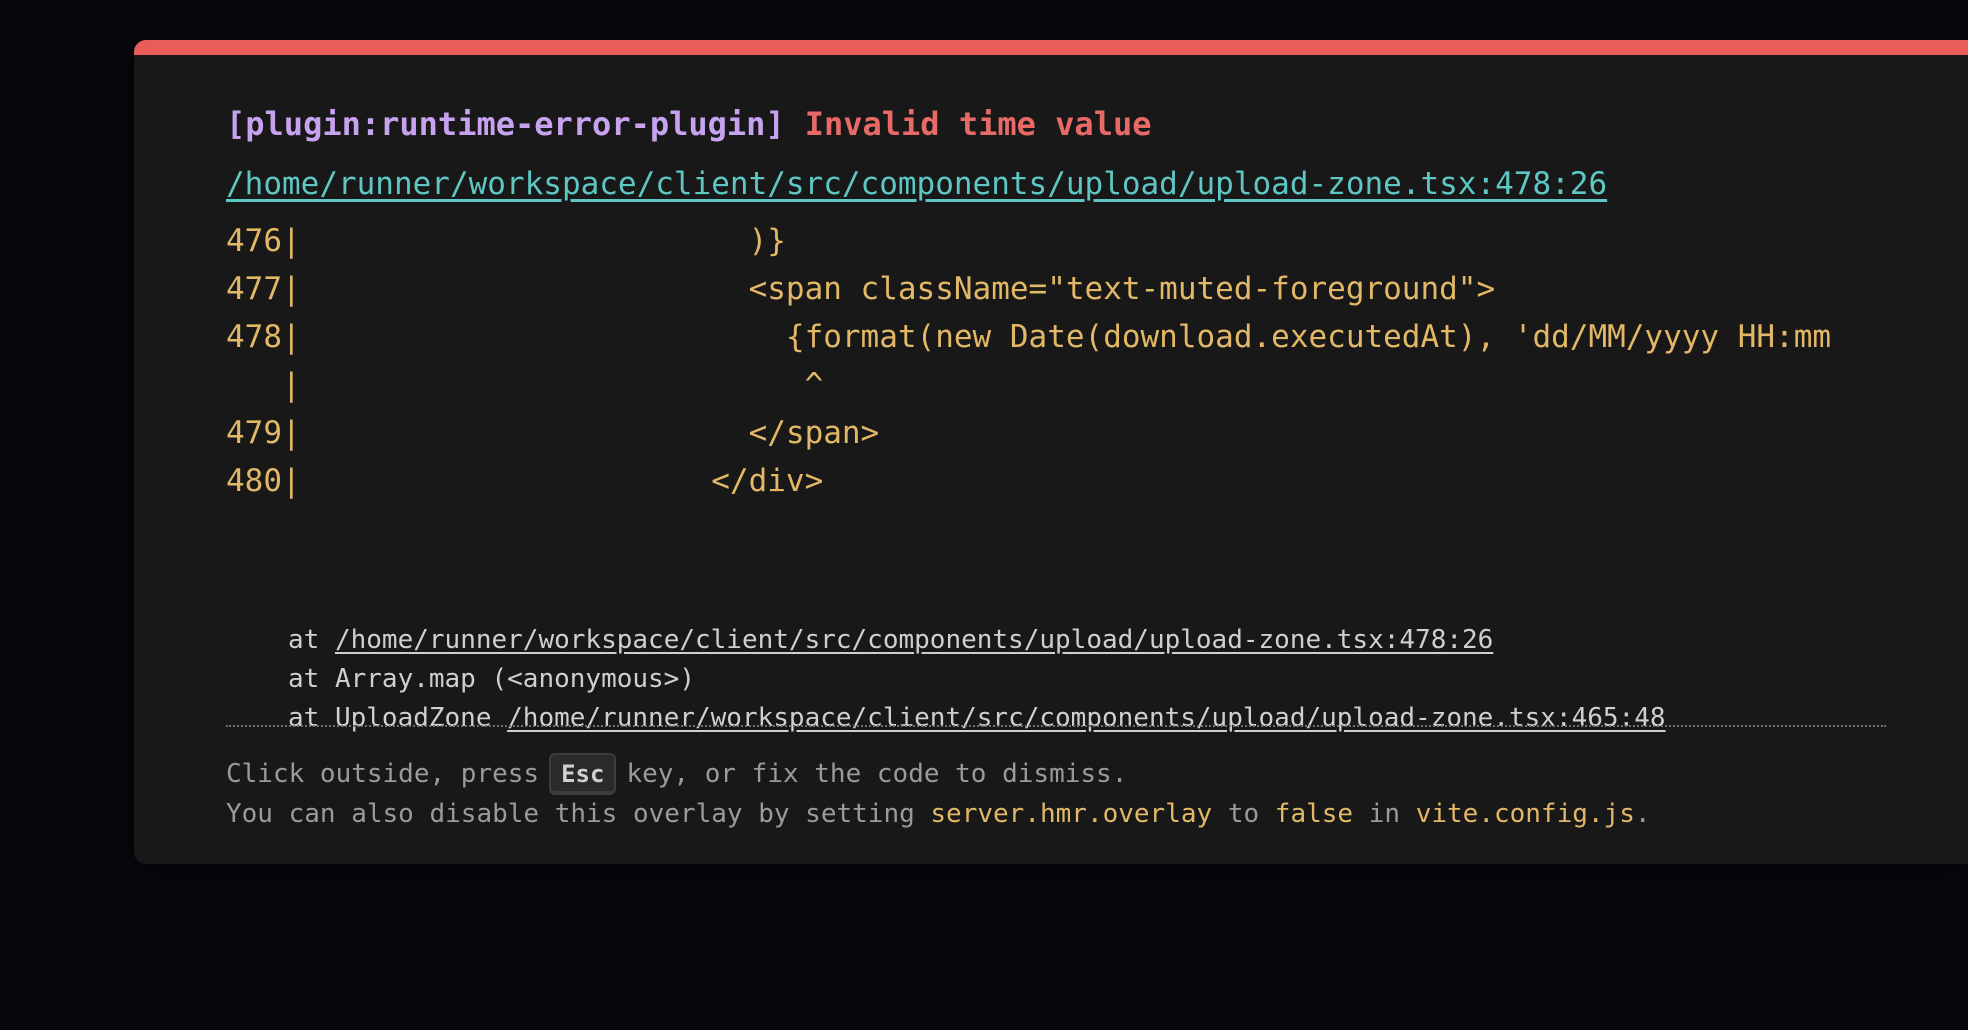 This screenshot has height=1030, width=1968. What do you see at coordinates (877, 774) in the screenshot?
I see `tip-text: key, or fix the code to dismiss.` at bounding box center [877, 774].